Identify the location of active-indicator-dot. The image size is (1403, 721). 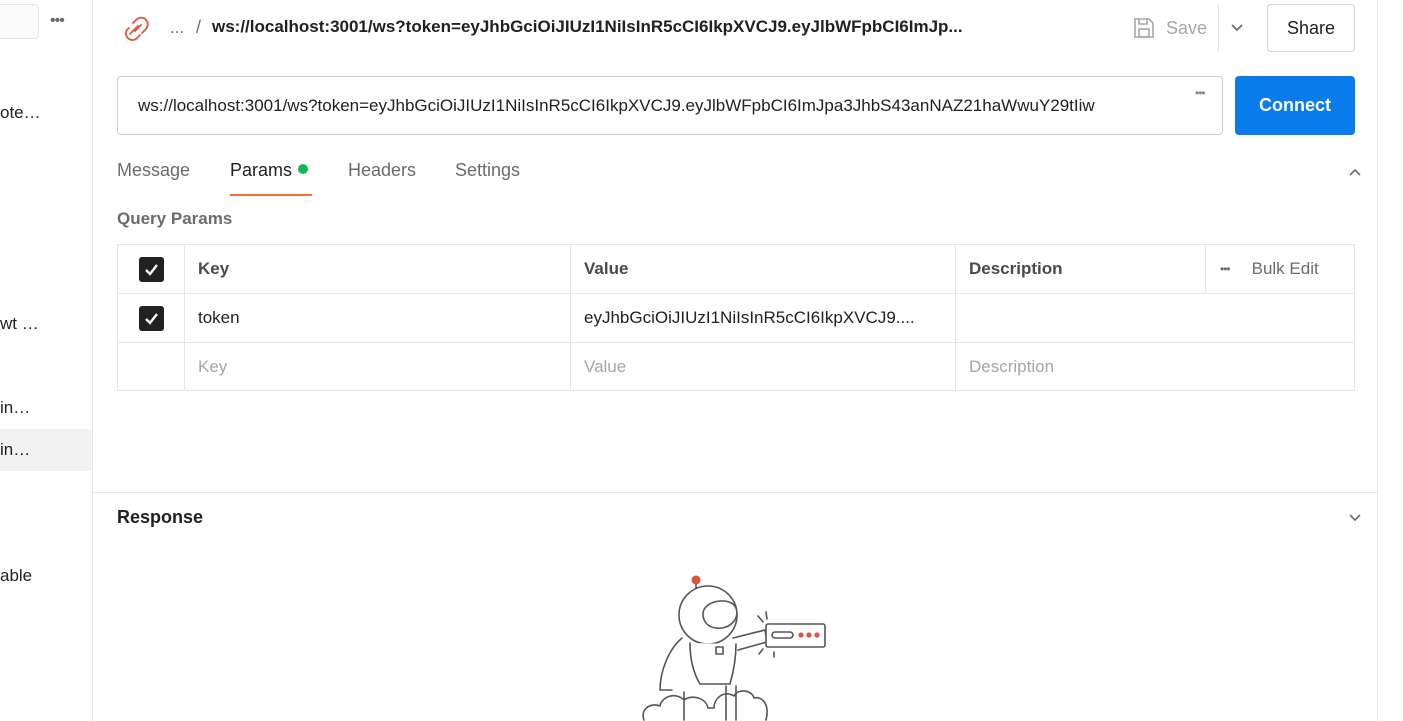
(303, 169).